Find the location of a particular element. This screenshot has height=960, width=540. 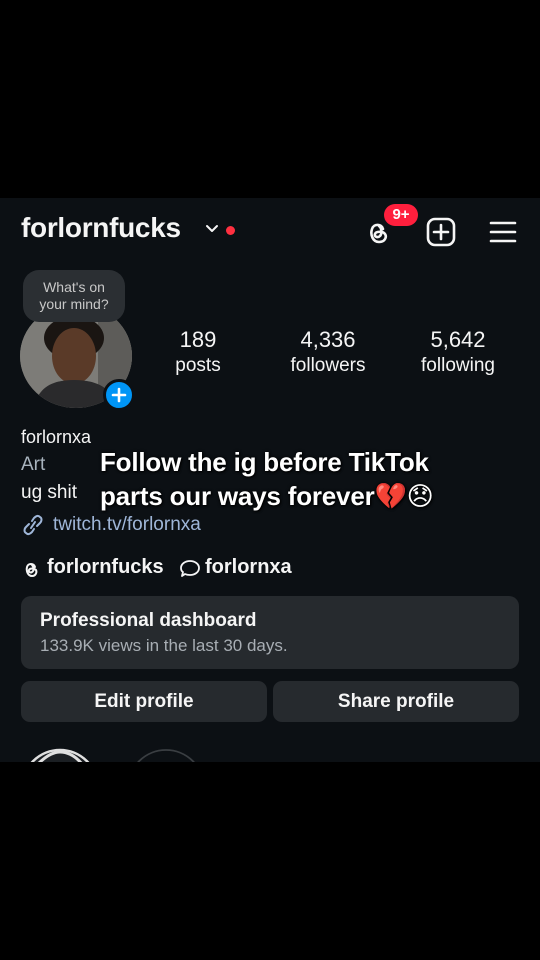

posts-count: 189 is located at coordinates (198, 339).